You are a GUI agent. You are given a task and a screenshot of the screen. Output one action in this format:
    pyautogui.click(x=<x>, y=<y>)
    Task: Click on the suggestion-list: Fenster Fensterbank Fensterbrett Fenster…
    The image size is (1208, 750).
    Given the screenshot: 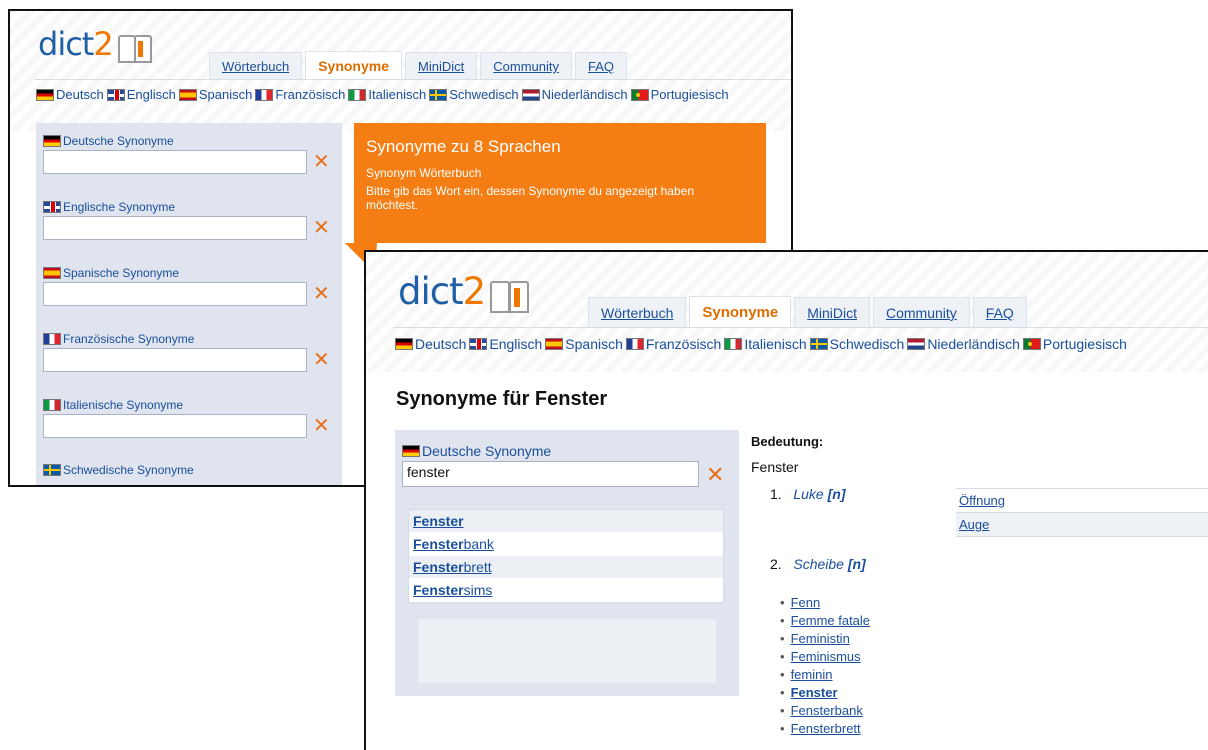 What is the action you would take?
    pyautogui.click(x=566, y=556)
    